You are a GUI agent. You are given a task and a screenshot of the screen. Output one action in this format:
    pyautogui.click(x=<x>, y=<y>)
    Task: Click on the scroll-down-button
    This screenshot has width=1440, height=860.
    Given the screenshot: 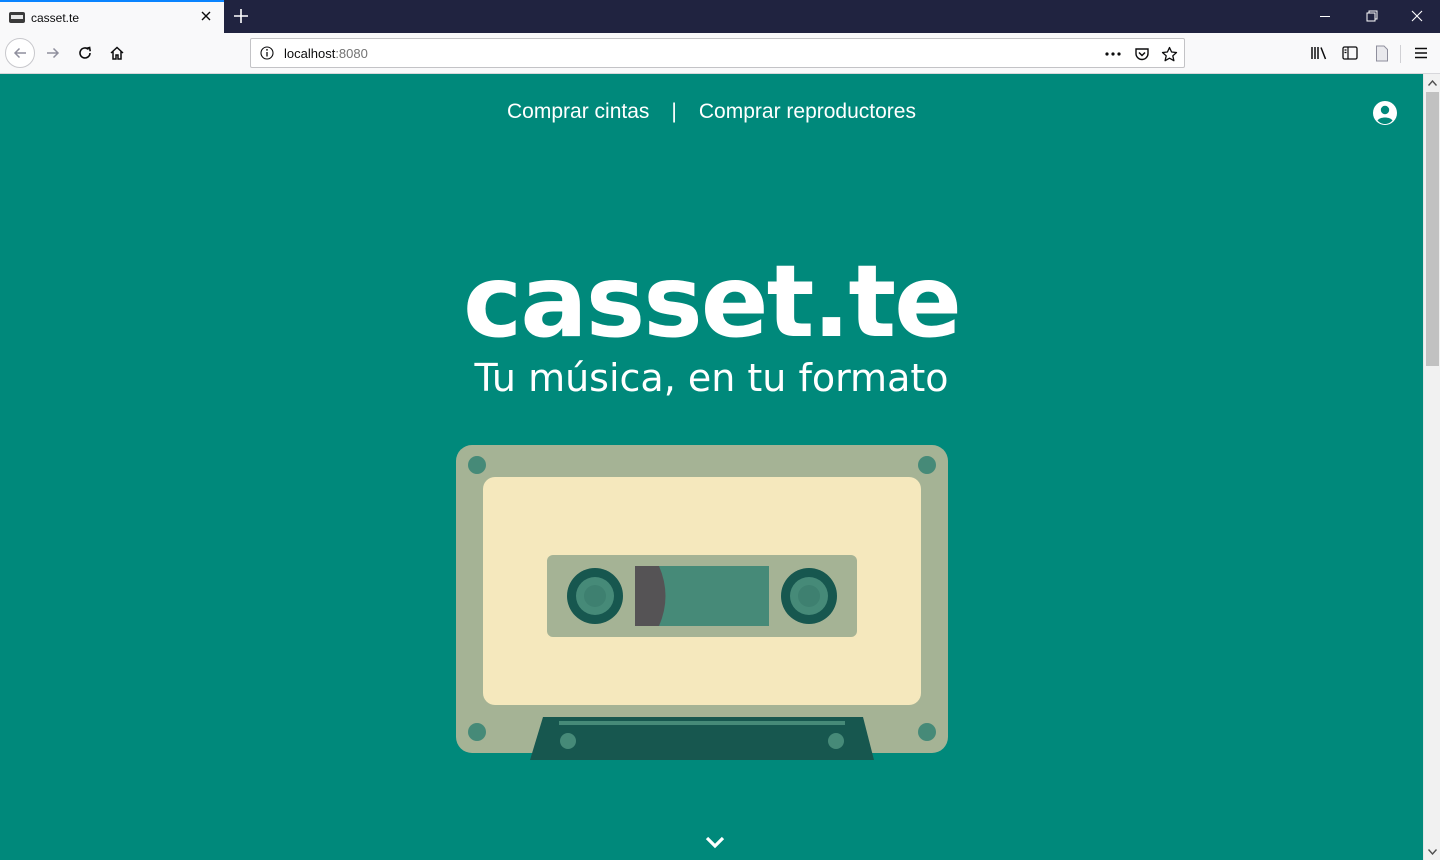 What is the action you would take?
    pyautogui.click(x=1432, y=851)
    